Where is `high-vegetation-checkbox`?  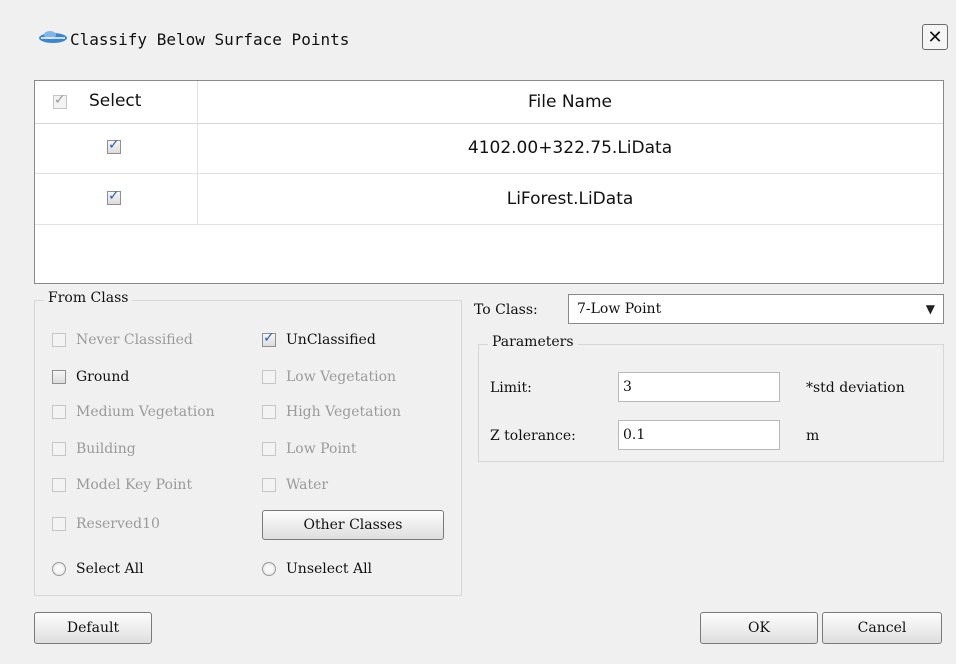
high-vegetation-checkbox is located at coordinates (269, 412).